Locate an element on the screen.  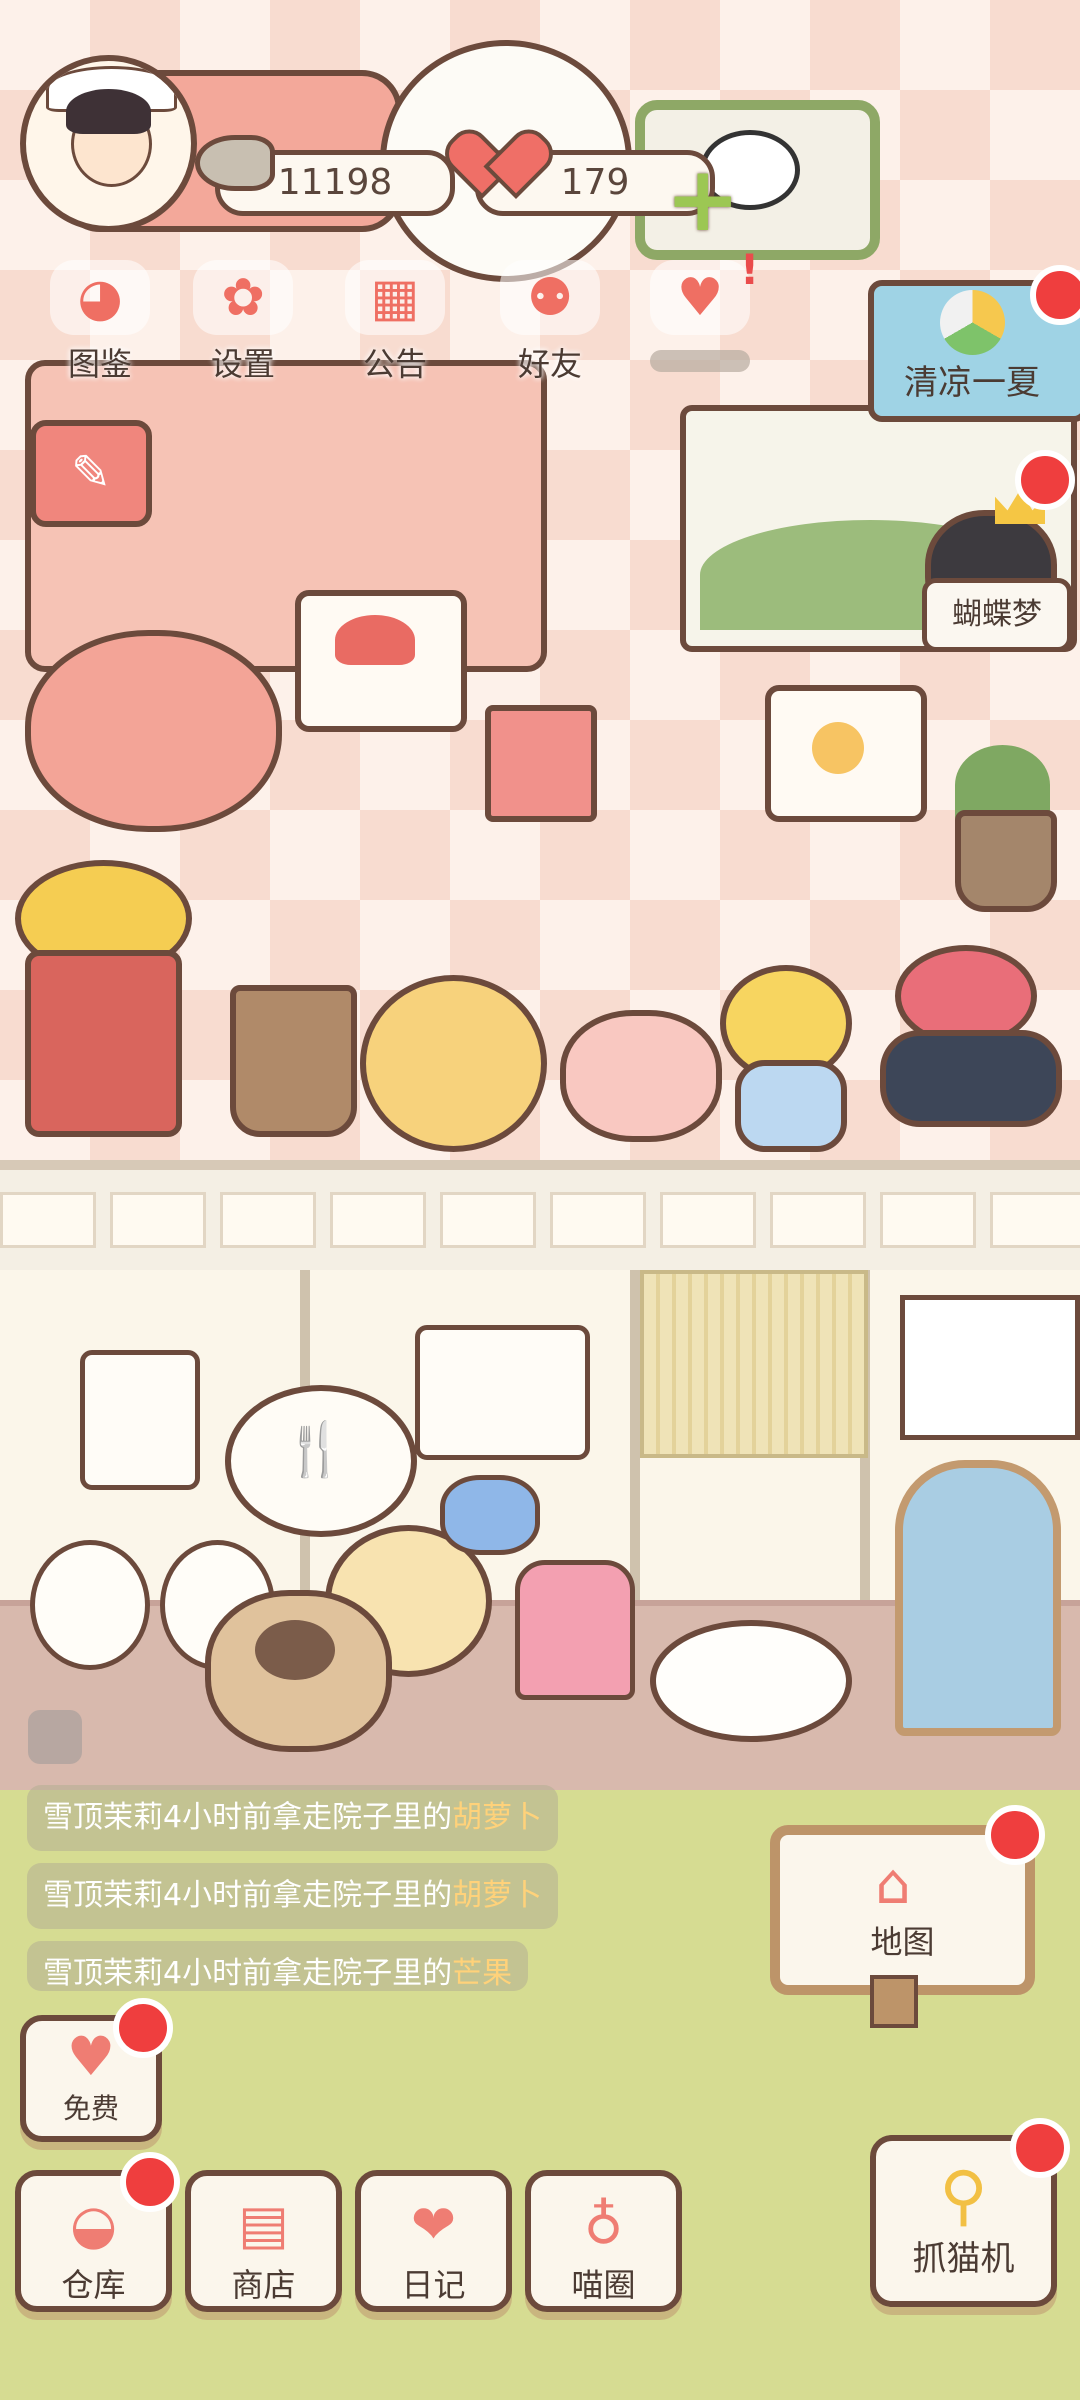
shop-label: 商店 is located at coordinates (263, 2285).